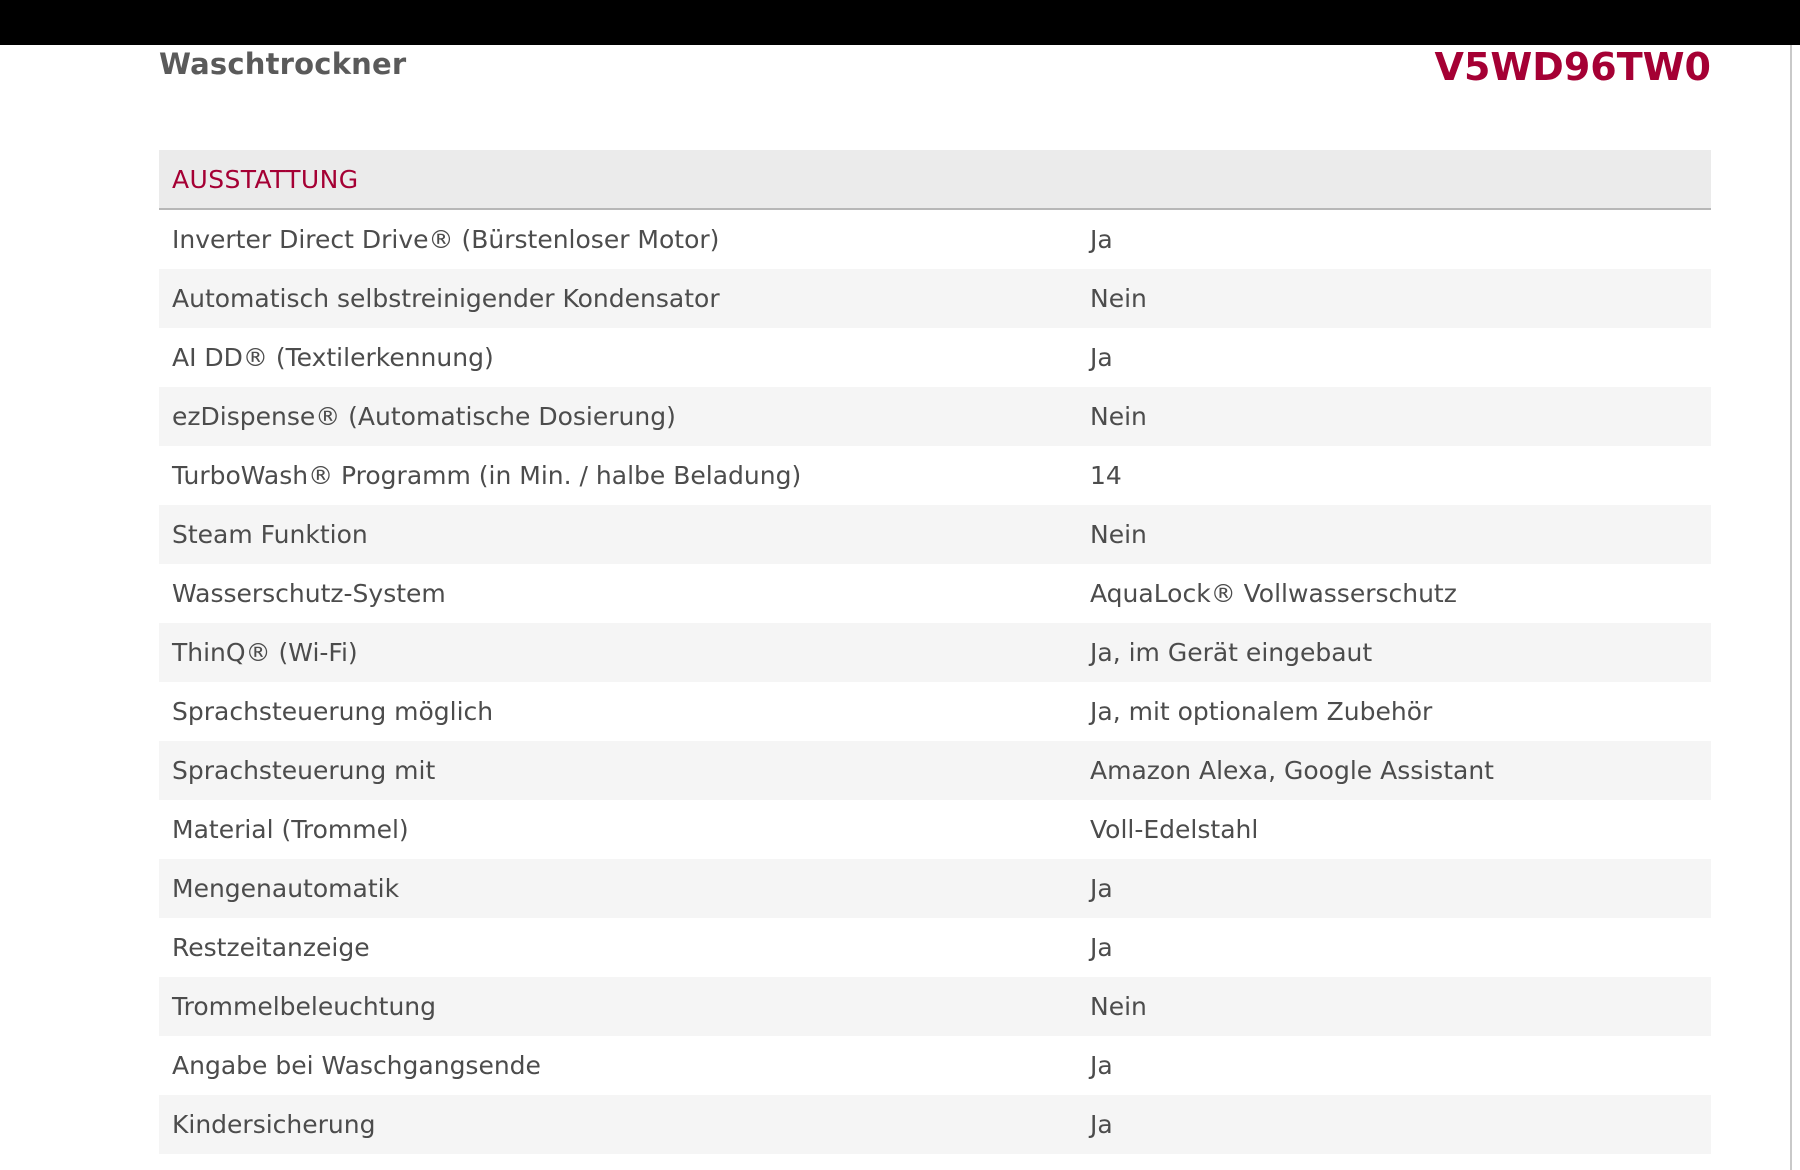 This screenshot has width=1800, height=1170. I want to click on spec-label: ThinQ® (Wi-Fi), so click(618, 652).